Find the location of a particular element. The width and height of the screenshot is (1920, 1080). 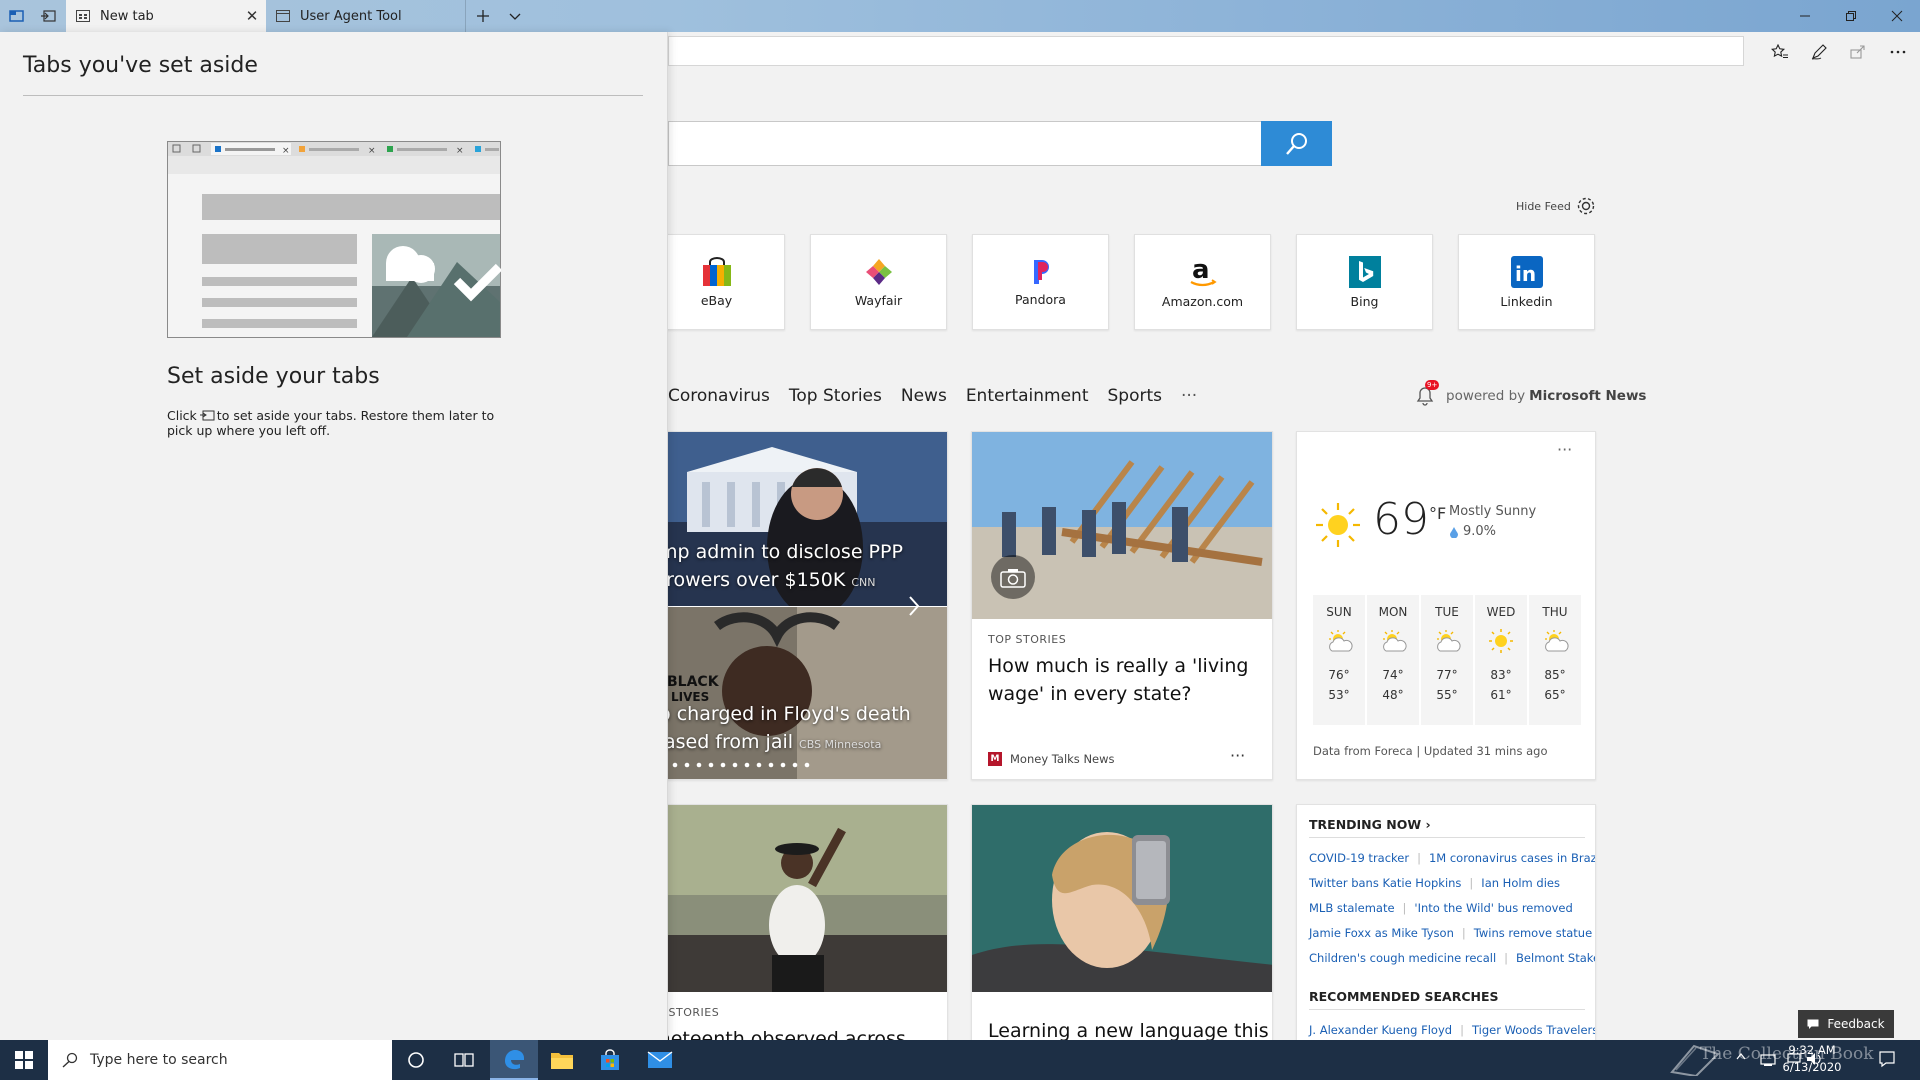

edge-taskbar-icon is located at coordinates (514, 1060).